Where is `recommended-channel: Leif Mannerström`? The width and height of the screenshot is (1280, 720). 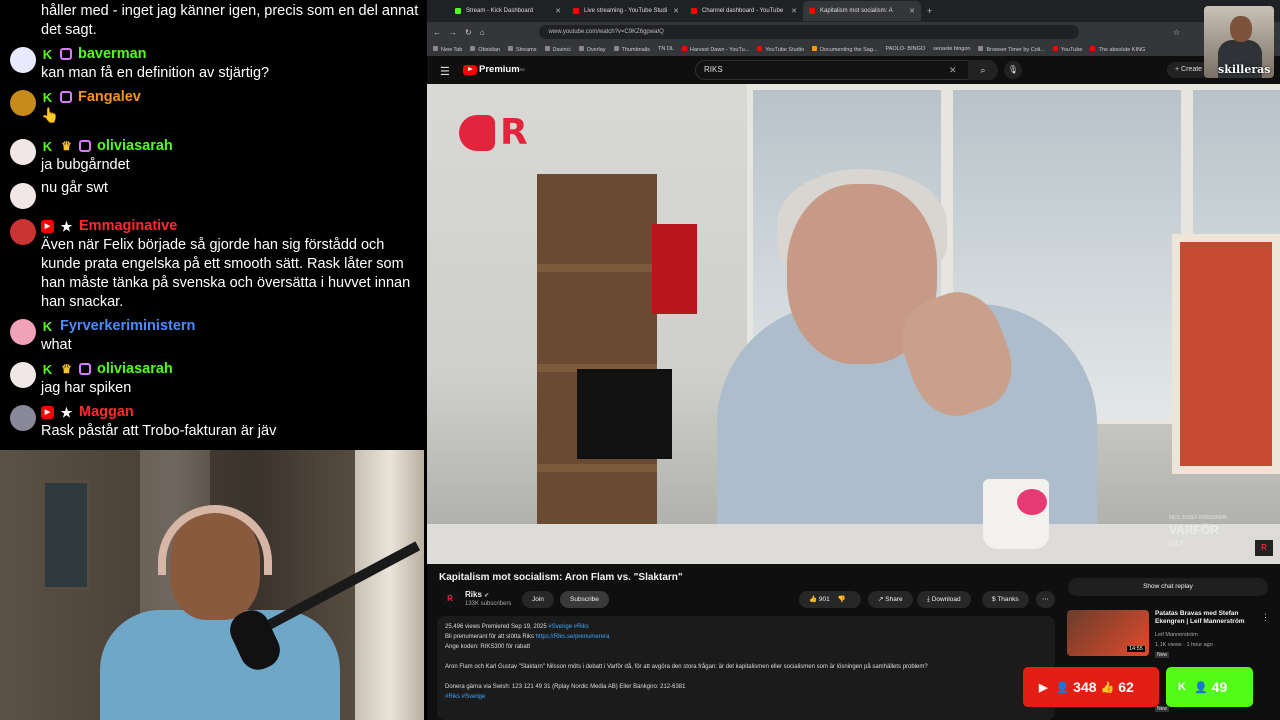
recommended-channel: Leif Mannerström is located at coordinates (1176, 635).